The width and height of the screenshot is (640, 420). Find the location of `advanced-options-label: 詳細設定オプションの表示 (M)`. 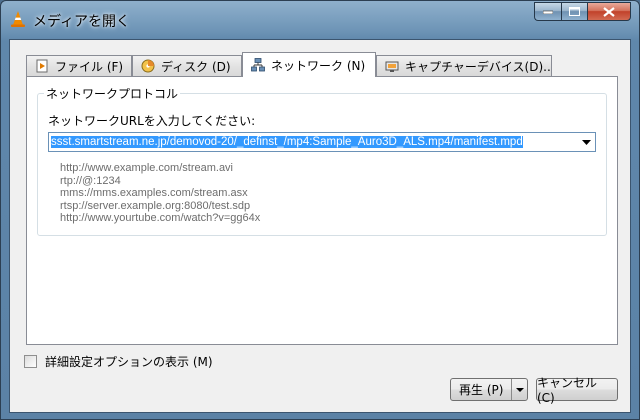

advanced-options-label: 詳細設定オプションの表示 (M) is located at coordinates (129, 362).